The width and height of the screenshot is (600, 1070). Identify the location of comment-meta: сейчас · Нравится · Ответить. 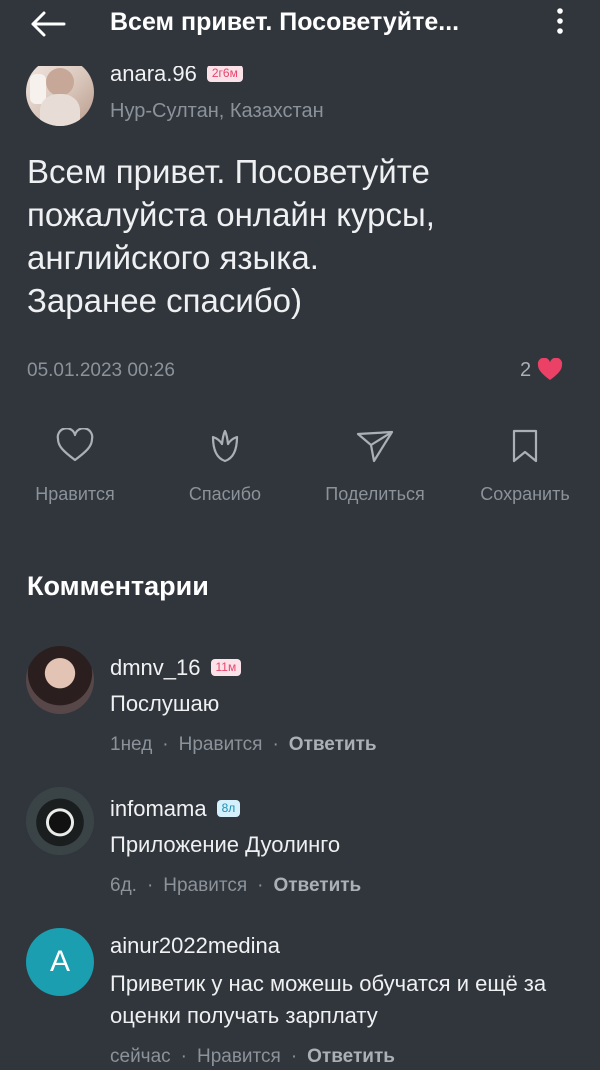
(252, 1056).